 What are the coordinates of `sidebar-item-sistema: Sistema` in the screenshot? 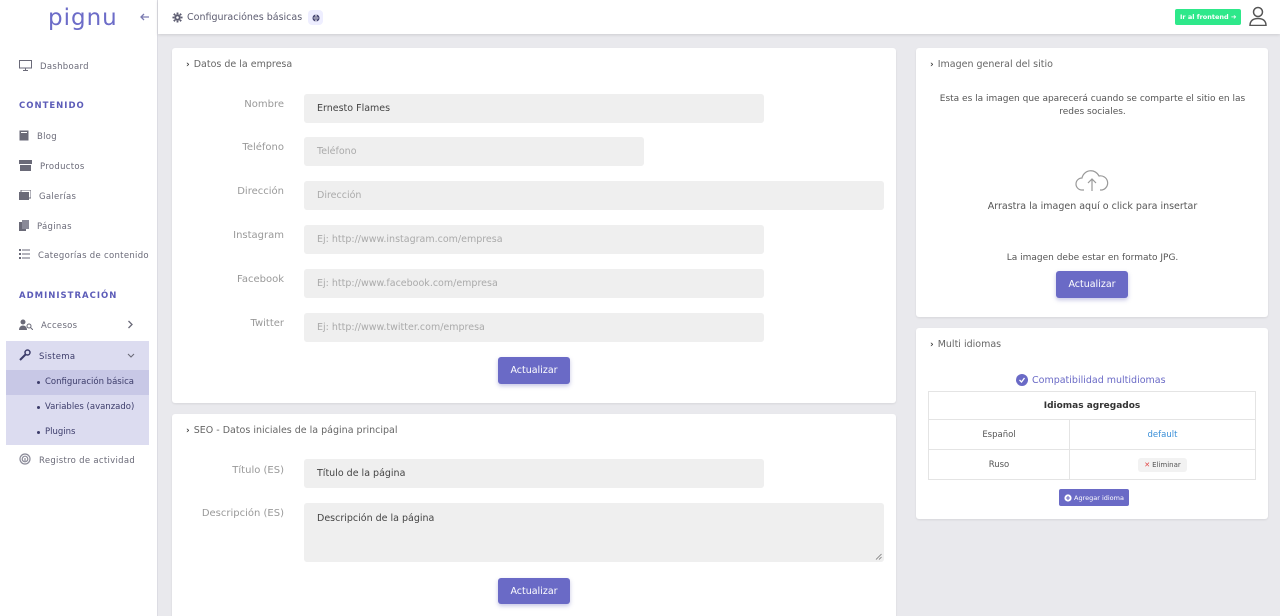 It's located at (47, 356).